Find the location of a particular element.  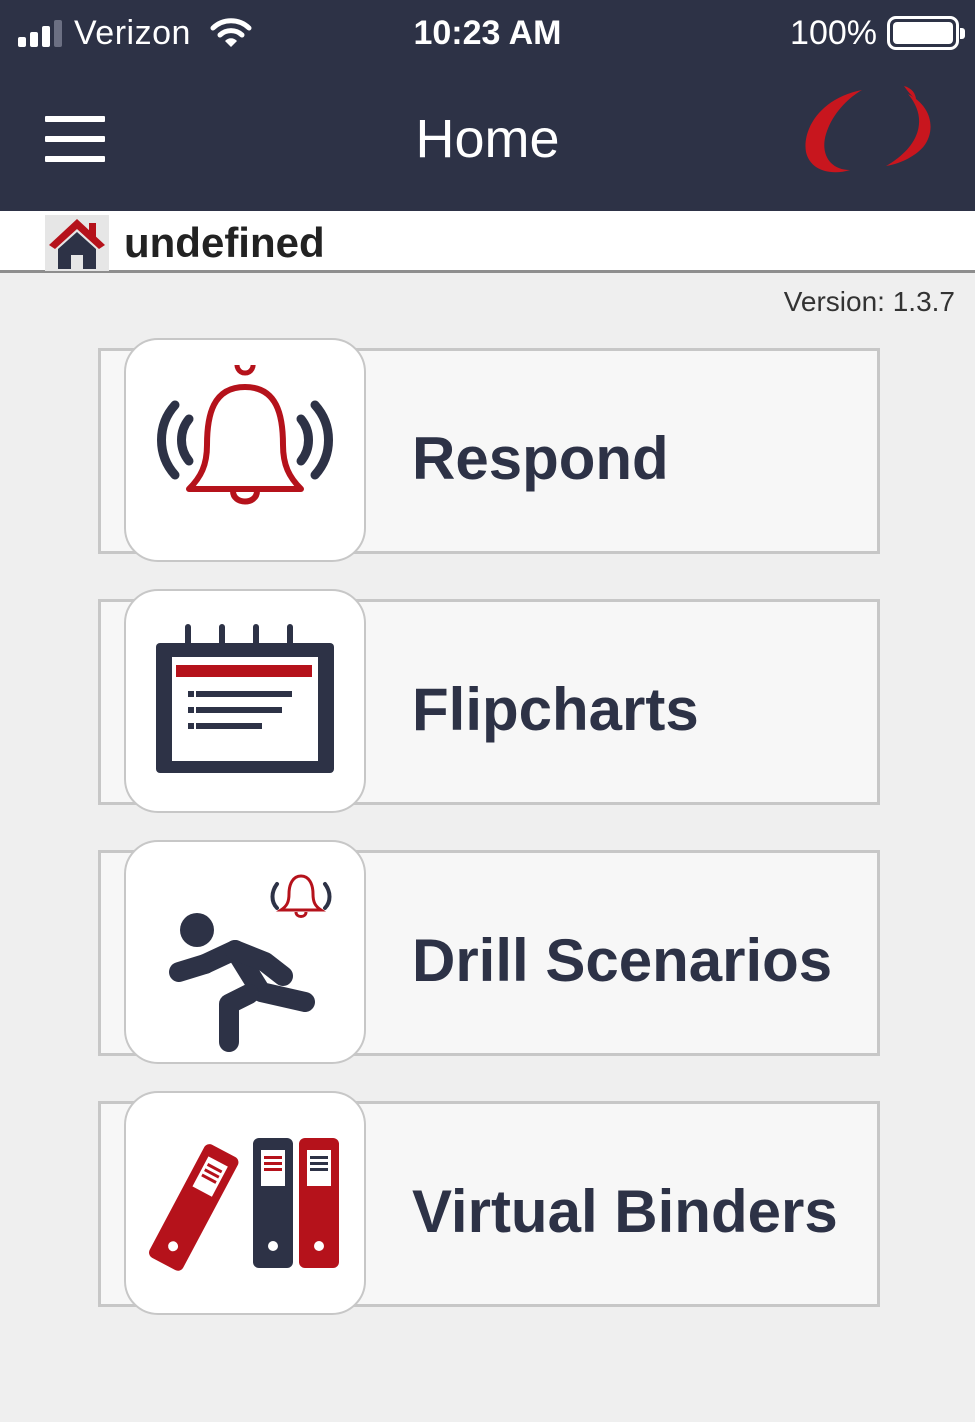

running-person-icon is located at coordinates (250, 963).